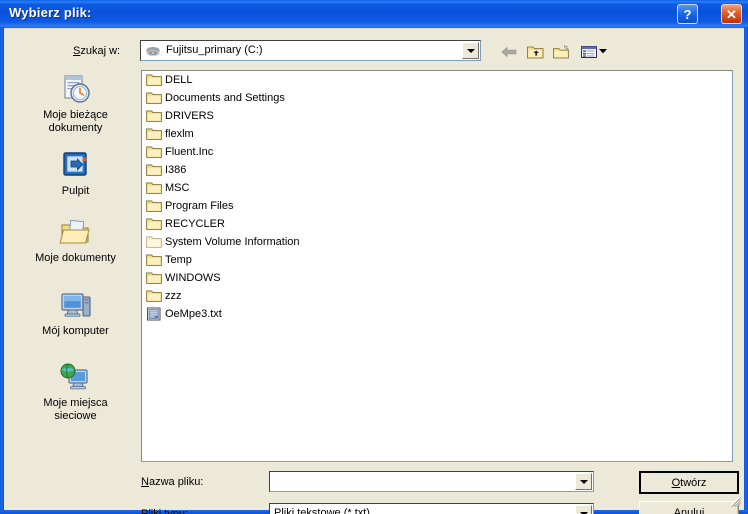 The height and width of the screenshot is (514, 748). What do you see at coordinates (75, 416) in the screenshot?
I see `sidebar-item-label-line2: sieciowe` at bounding box center [75, 416].